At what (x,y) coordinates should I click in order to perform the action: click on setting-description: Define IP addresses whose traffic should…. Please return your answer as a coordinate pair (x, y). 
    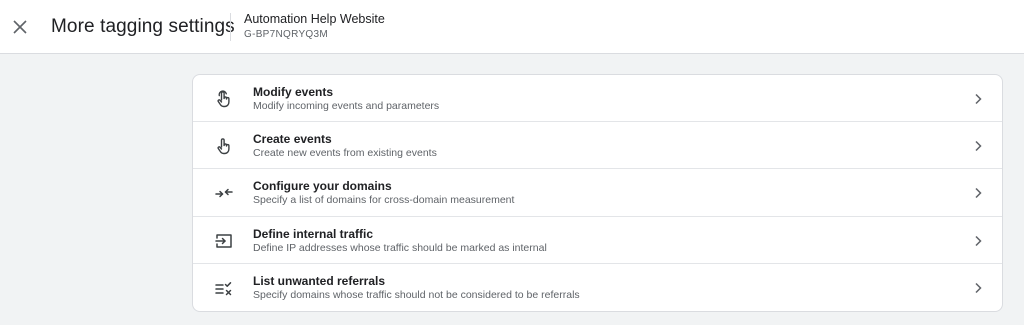
    Looking at the image, I should click on (400, 247).